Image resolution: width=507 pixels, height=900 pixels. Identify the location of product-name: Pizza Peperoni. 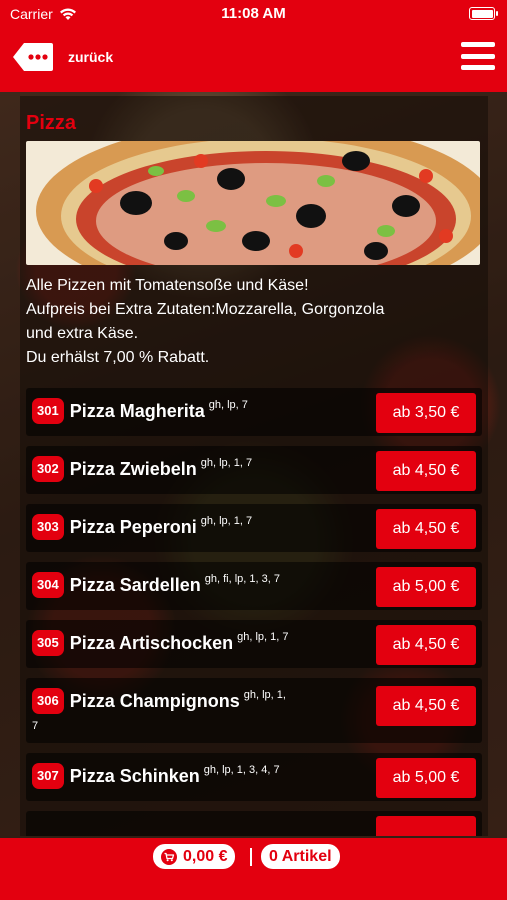
(133, 526).